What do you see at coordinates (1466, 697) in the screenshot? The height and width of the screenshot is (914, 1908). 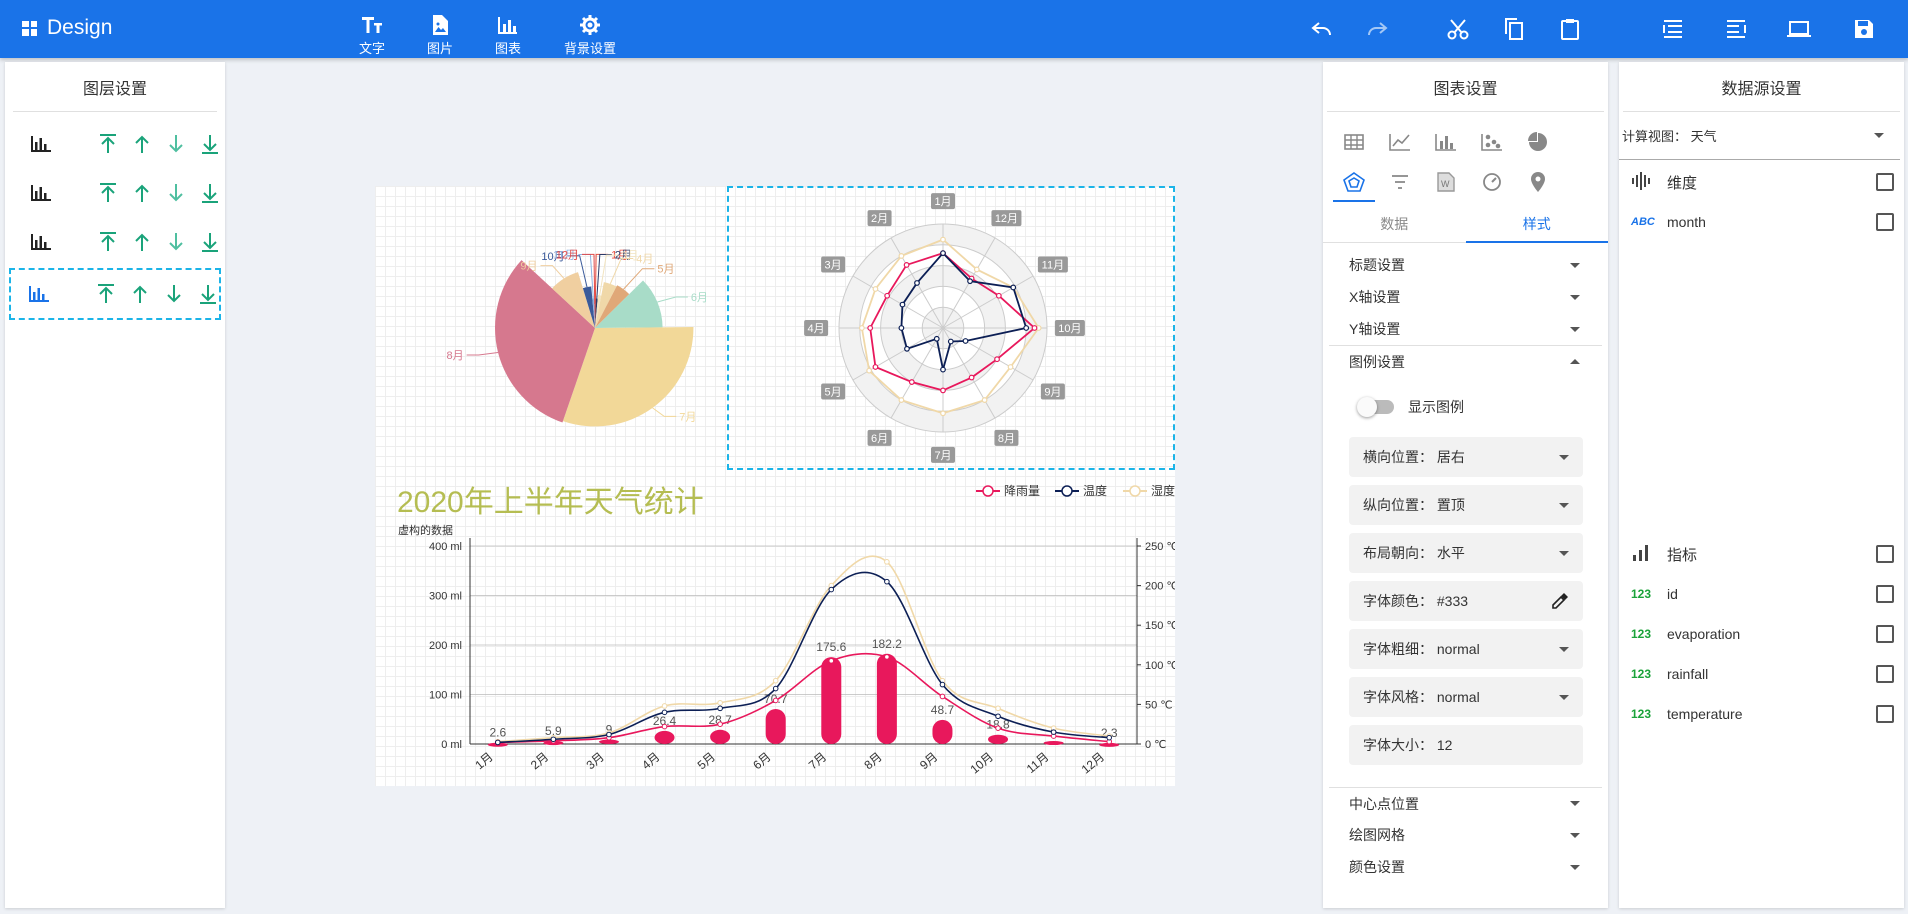 I see `font-style-select: 字体风格： normal` at bounding box center [1466, 697].